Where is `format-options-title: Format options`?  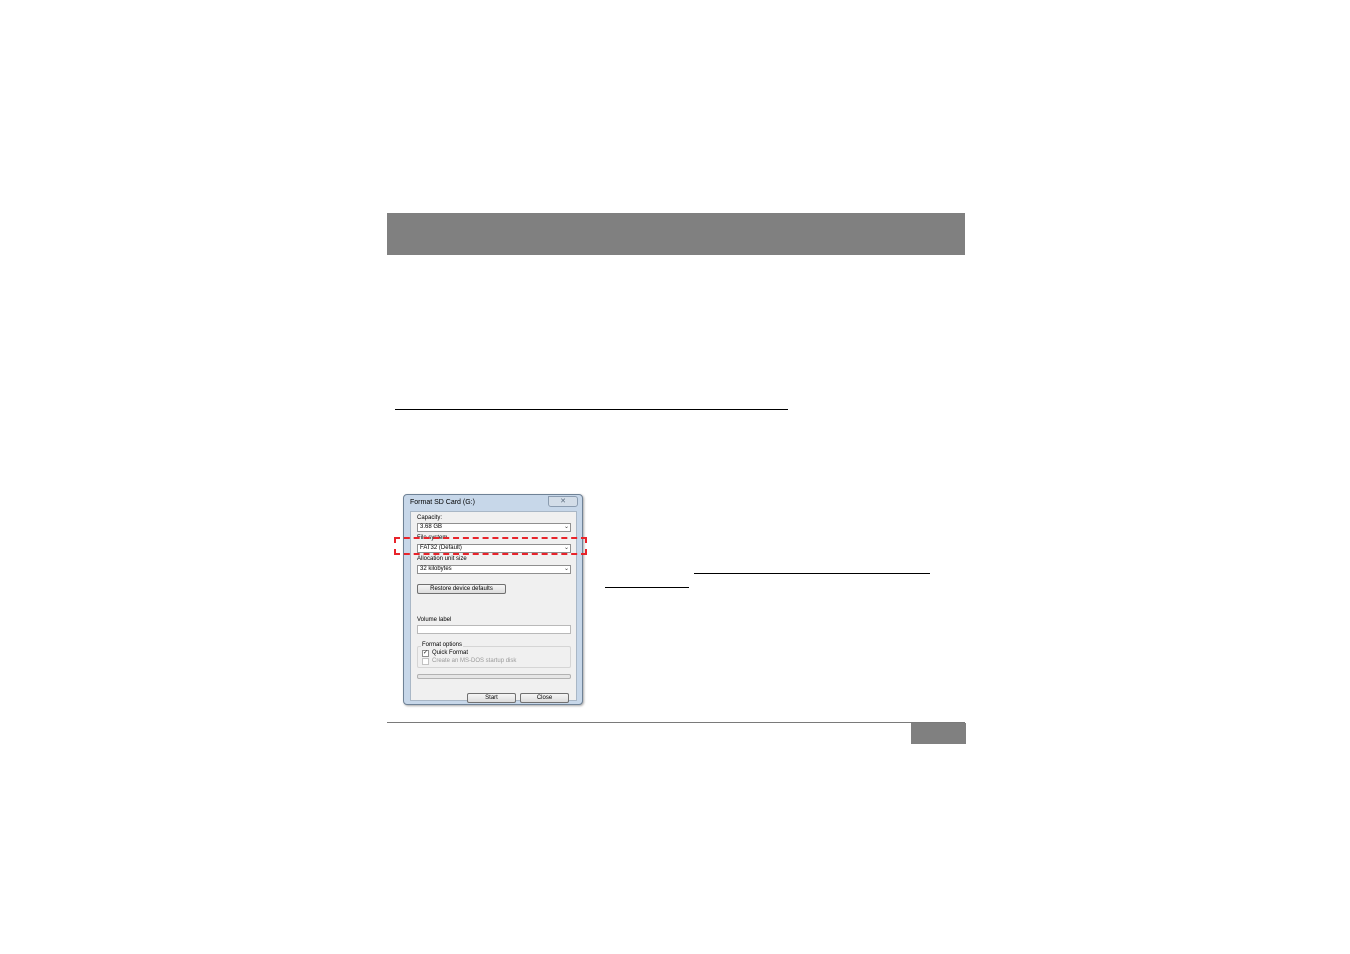
format-options-title: Format options is located at coordinates (442, 645).